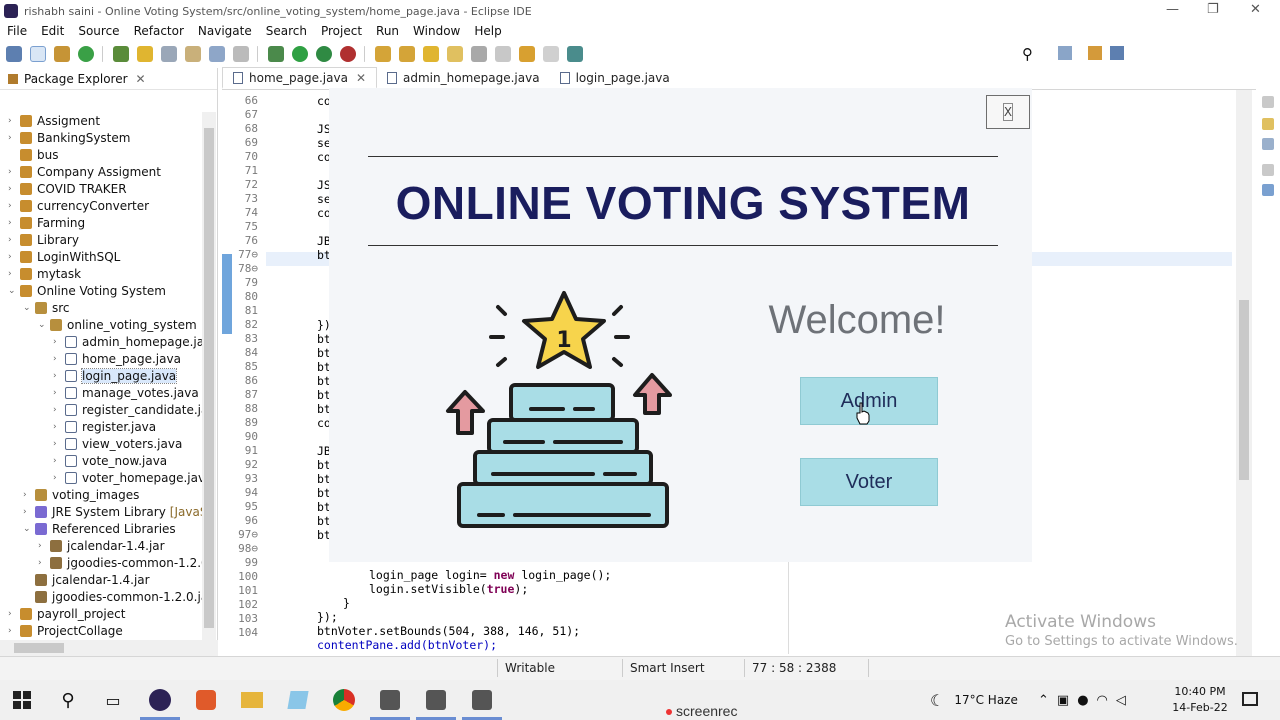  Describe the element at coordinates (104, 426) in the screenshot. I see `tree-item: › register.java` at that location.